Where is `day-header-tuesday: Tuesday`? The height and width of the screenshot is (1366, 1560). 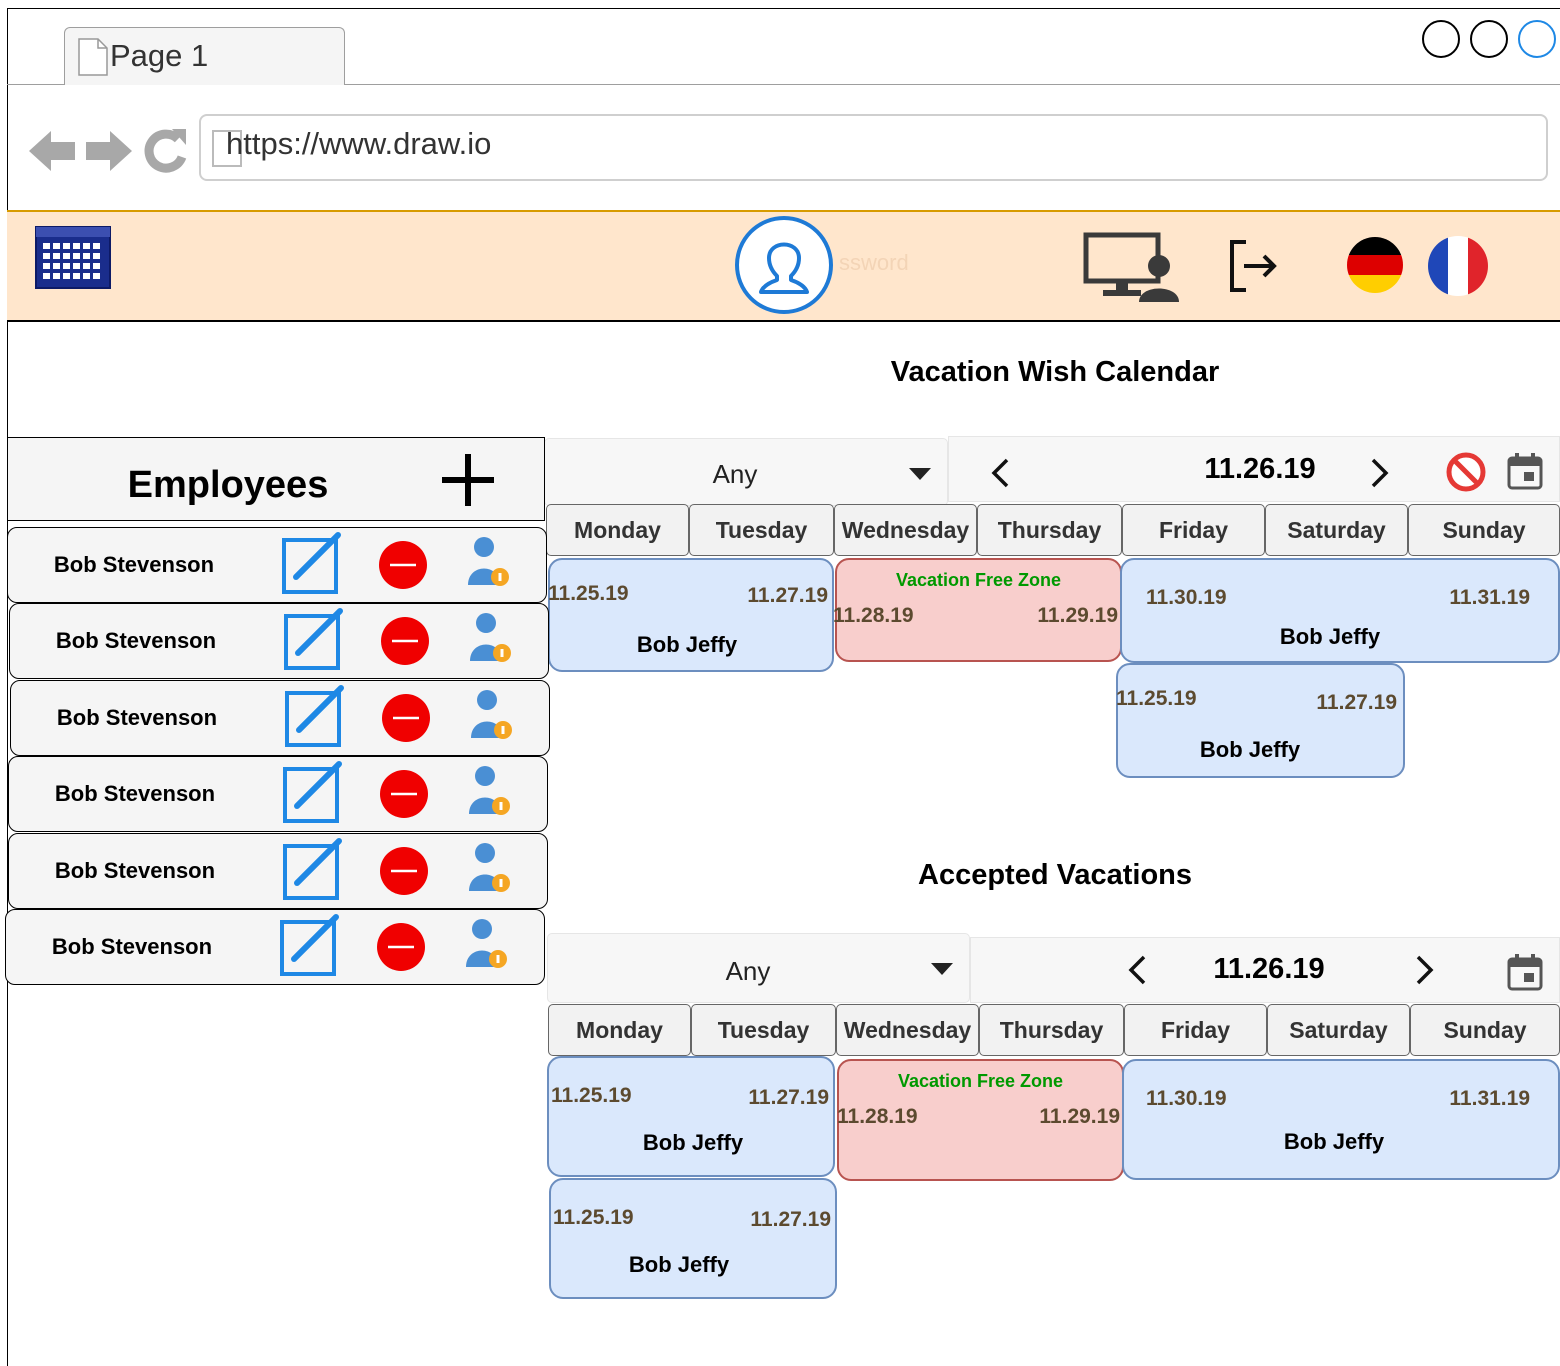 day-header-tuesday: Tuesday is located at coordinates (761, 530).